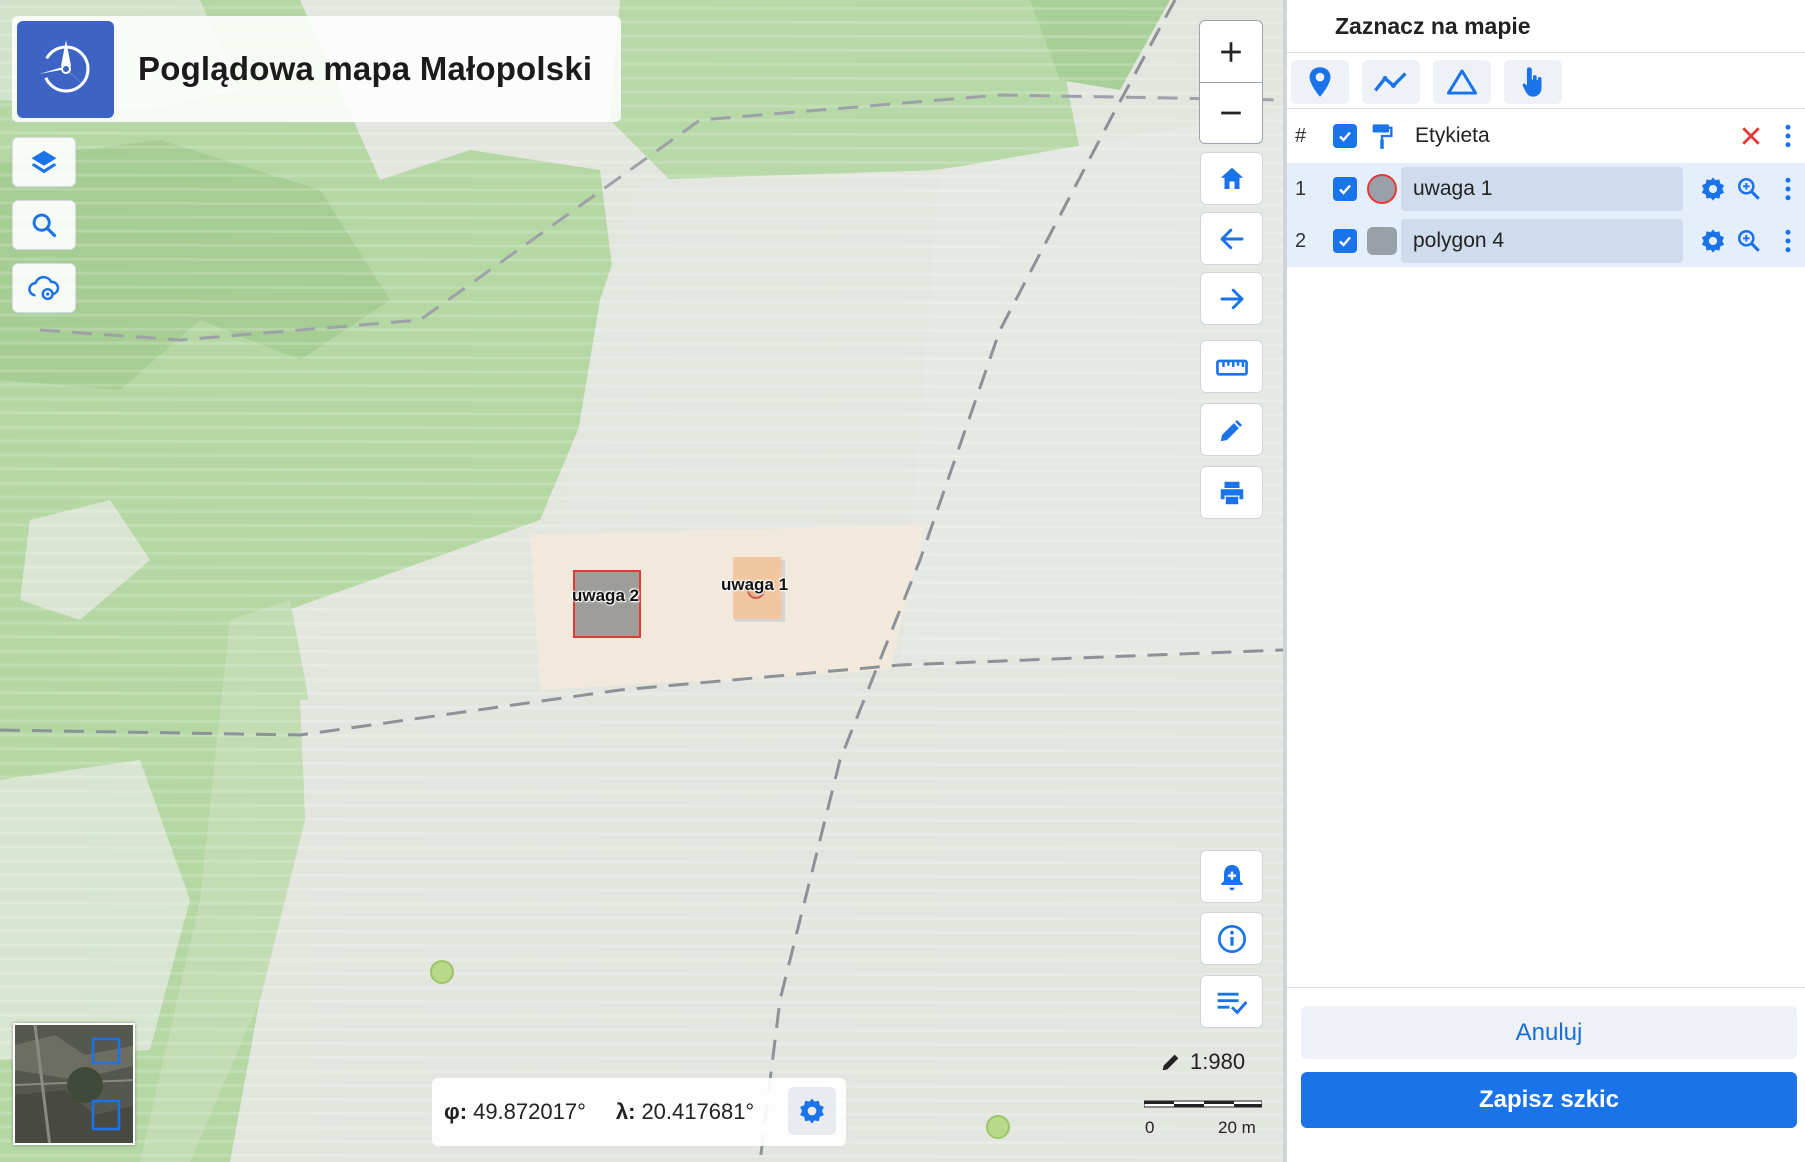 The height and width of the screenshot is (1162, 1805). I want to click on header-more-button, so click(1788, 136).